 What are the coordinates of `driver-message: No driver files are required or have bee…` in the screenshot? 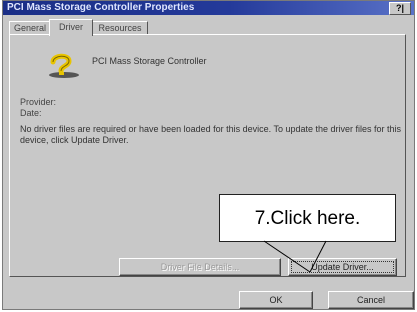 It's located at (211, 134).